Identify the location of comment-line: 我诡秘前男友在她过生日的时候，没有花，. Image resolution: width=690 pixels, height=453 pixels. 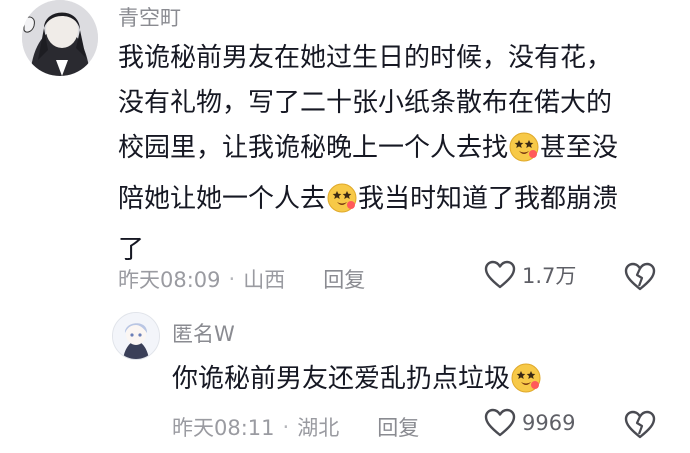
(365, 58).